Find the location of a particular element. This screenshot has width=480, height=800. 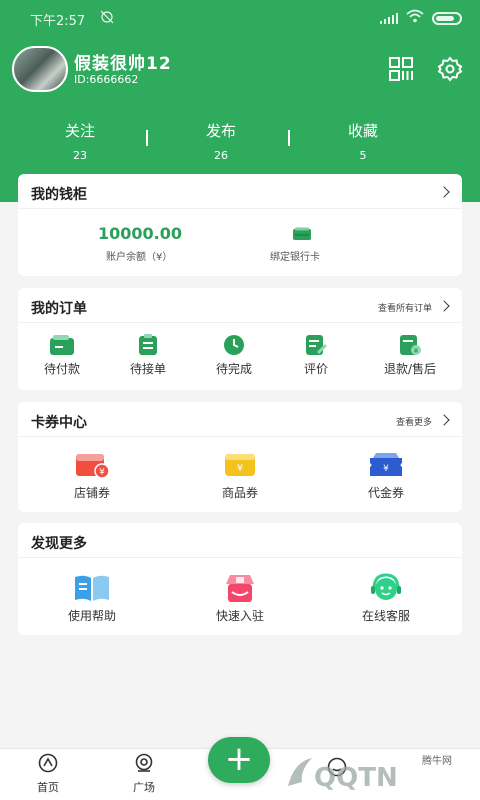

product-coupon-icon: ¥ is located at coordinates (240, 469).